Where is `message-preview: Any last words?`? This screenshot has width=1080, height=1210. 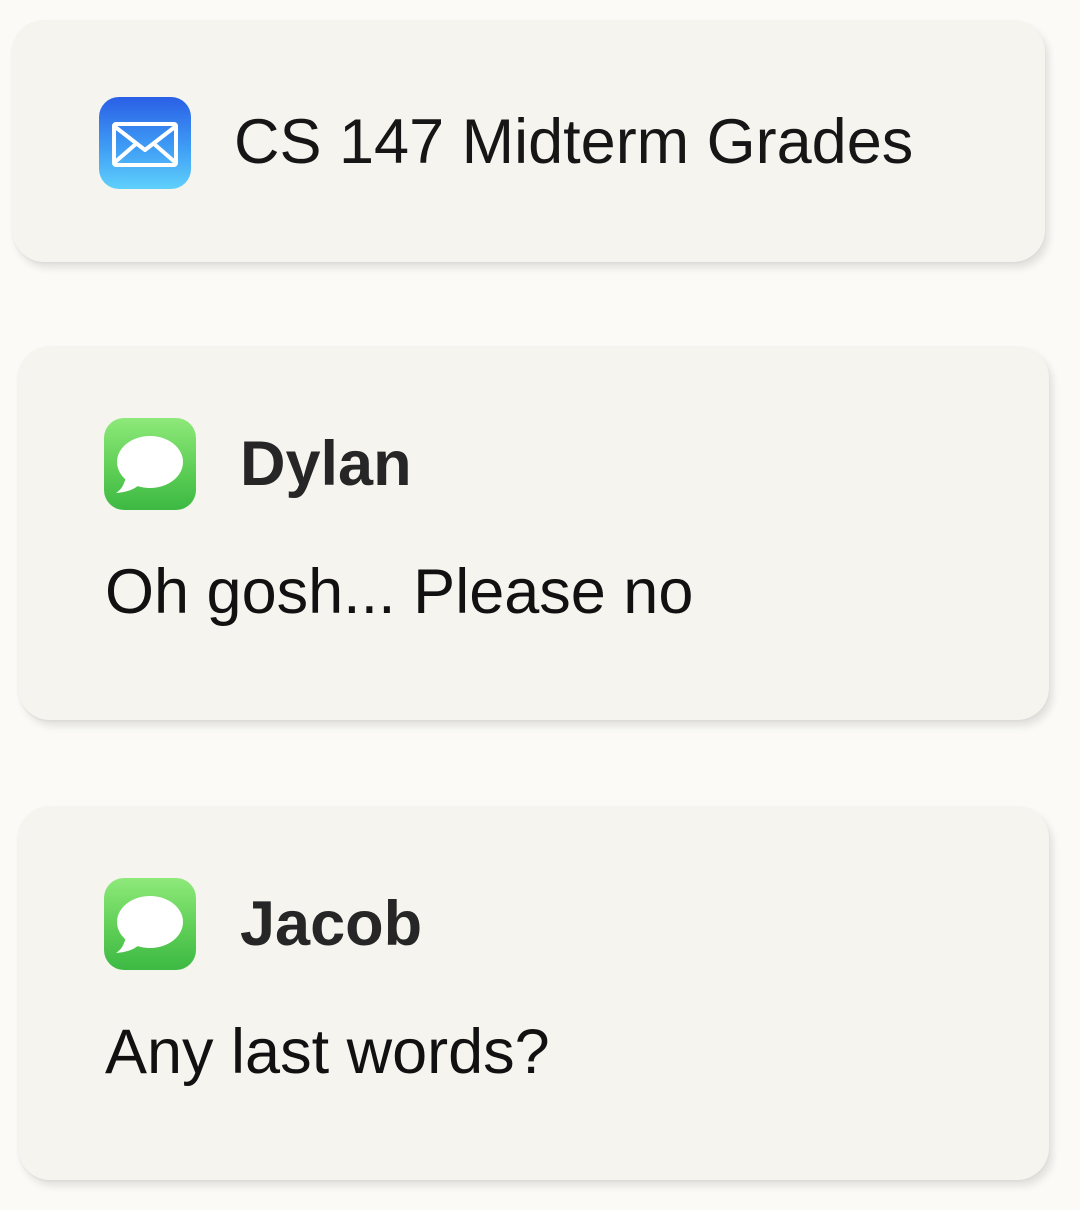
message-preview: Any last words? is located at coordinates (327, 1052).